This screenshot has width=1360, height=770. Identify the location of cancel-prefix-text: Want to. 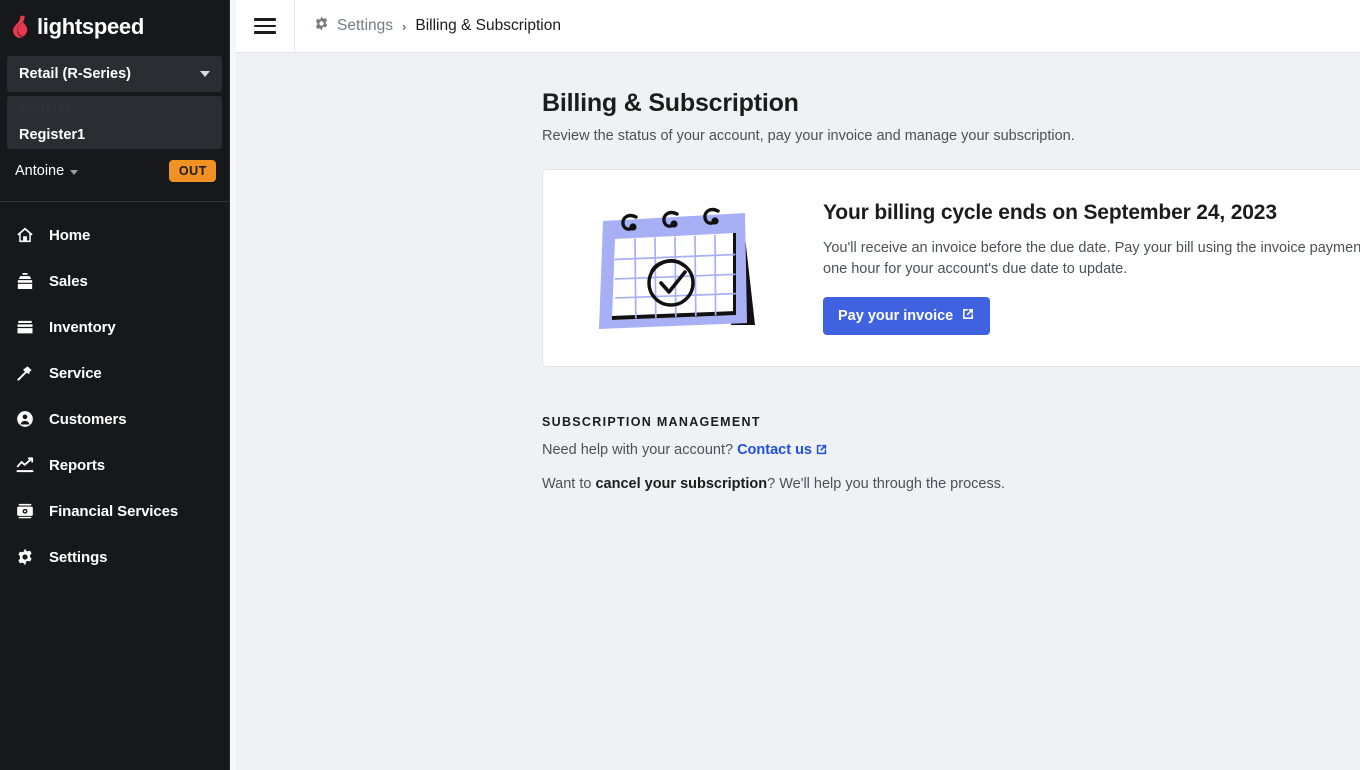
(569, 483).